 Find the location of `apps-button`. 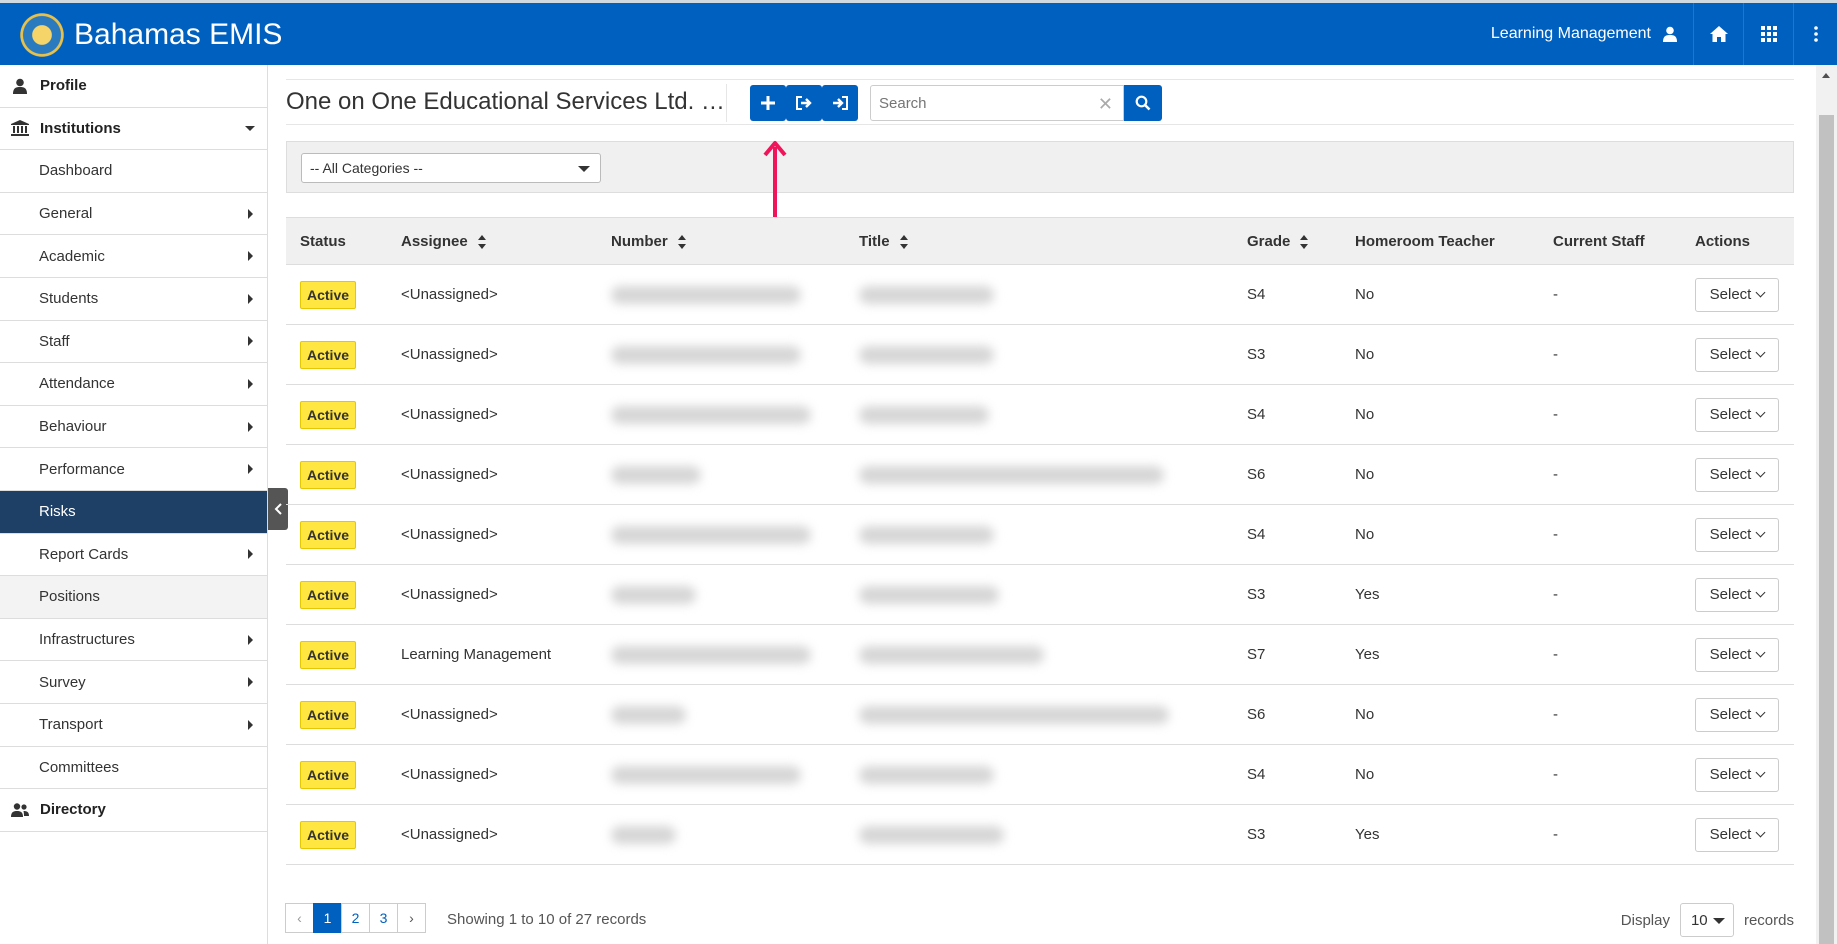

apps-button is located at coordinates (1768, 34).